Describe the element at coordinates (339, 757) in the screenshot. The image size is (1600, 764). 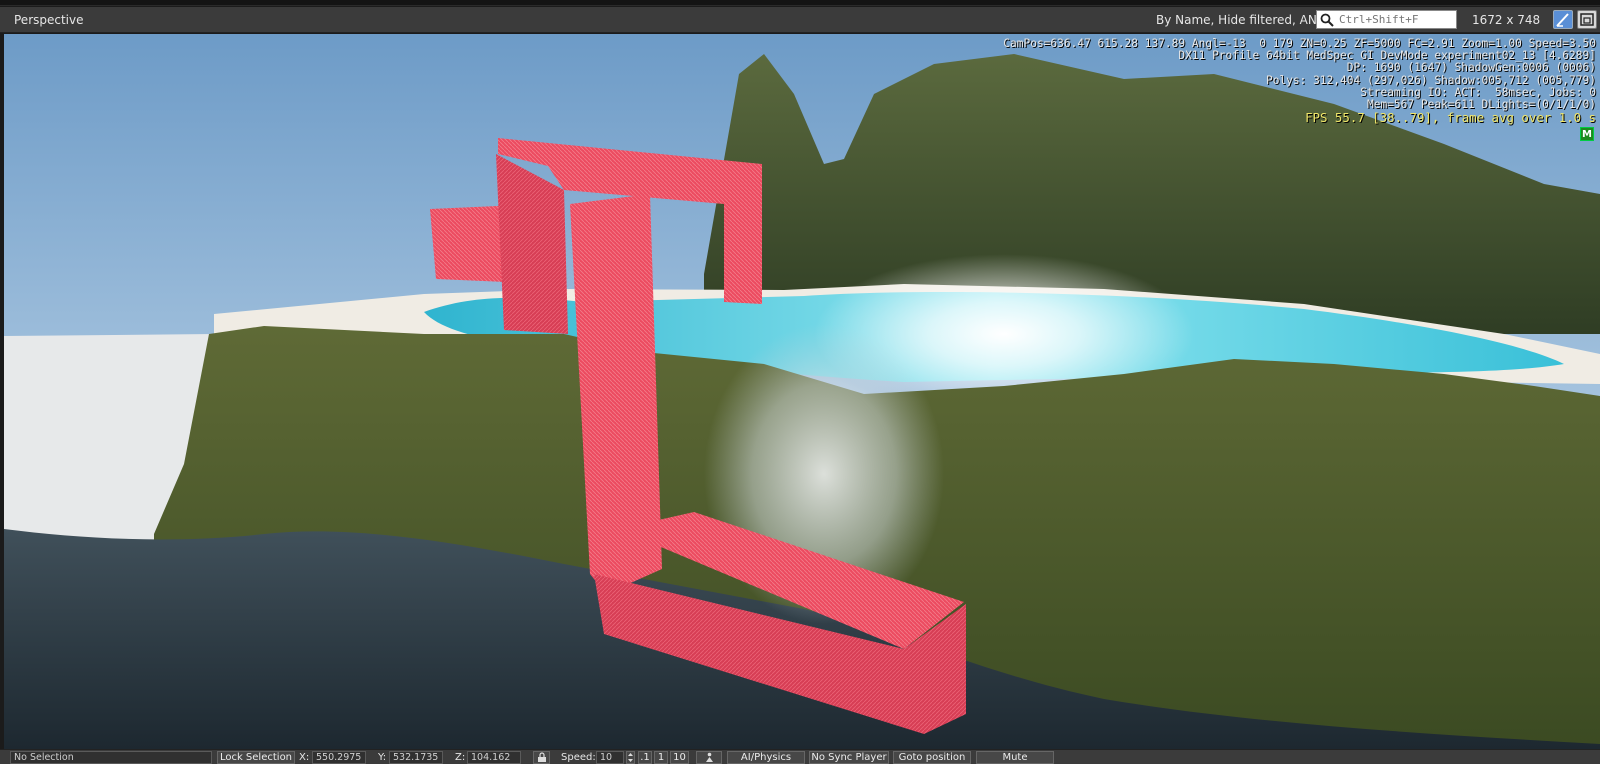
I see `x-coordinate-field: 550.2975` at that location.